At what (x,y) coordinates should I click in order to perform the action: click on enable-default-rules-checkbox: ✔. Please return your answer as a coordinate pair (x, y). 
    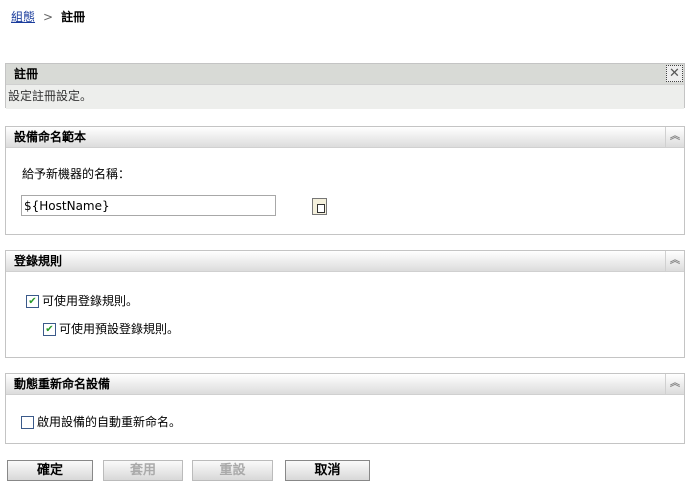
    Looking at the image, I should click on (49, 329).